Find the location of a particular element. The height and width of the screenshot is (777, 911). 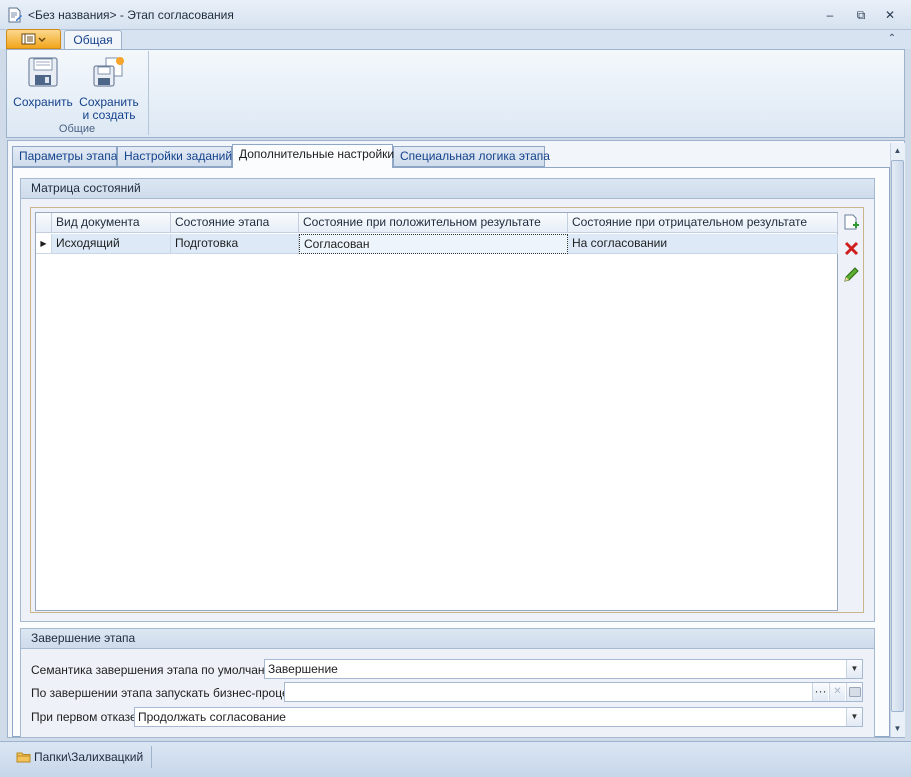

semantics-select: Завершение ▼ is located at coordinates (563, 669).